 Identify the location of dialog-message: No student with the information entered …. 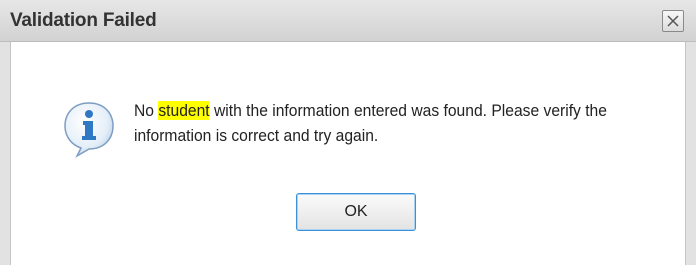
(378, 123).